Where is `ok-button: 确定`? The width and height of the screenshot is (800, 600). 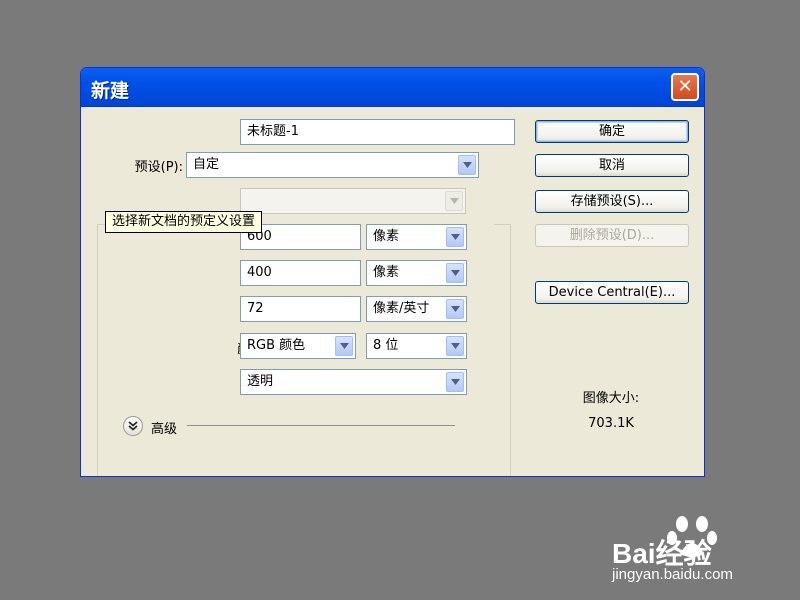 ok-button: 确定 is located at coordinates (612, 131).